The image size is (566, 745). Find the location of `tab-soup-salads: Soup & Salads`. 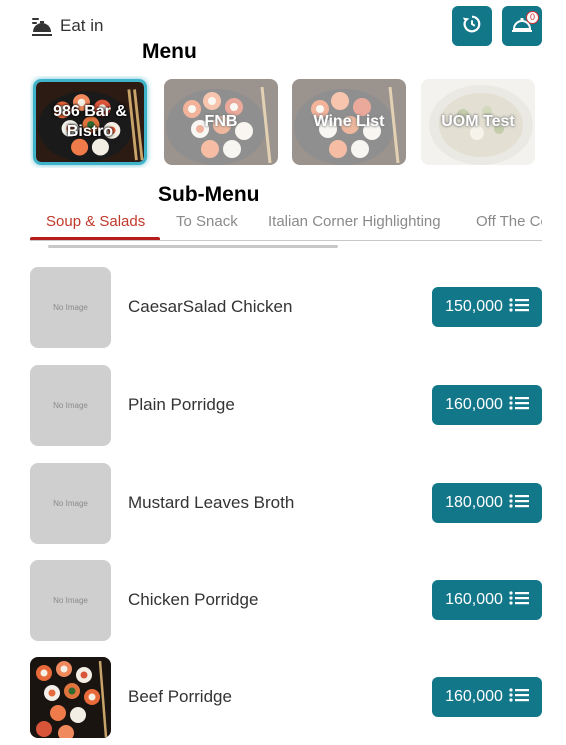

tab-soup-salads: Soup & Salads is located at coordinates (95, 221).